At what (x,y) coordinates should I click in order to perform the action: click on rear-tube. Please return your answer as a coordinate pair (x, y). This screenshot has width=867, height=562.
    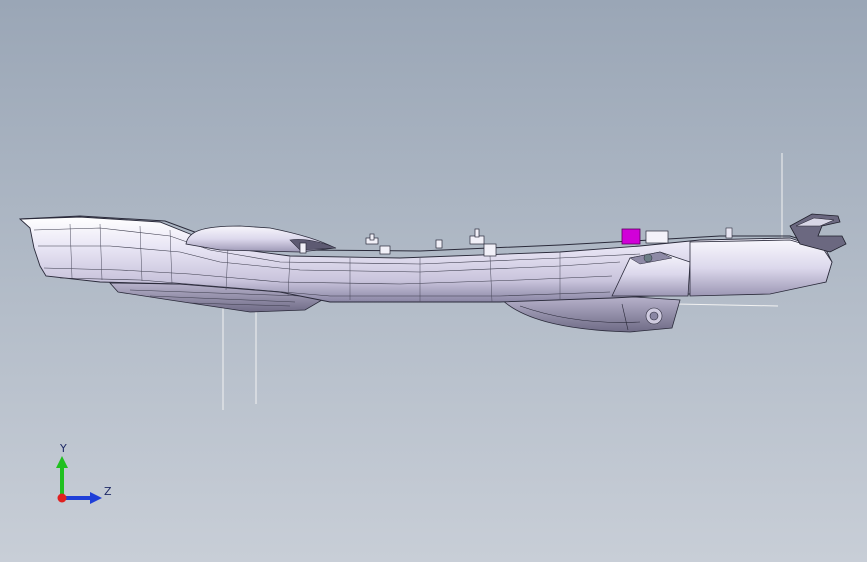
    Looking at the image, I should click on (761, 268).